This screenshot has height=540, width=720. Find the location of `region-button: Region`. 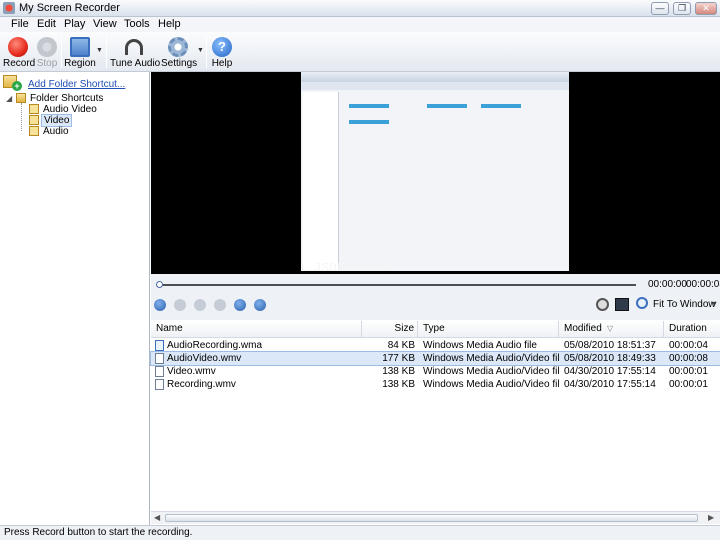

region-button: Region is located at coordinates (80, 52).